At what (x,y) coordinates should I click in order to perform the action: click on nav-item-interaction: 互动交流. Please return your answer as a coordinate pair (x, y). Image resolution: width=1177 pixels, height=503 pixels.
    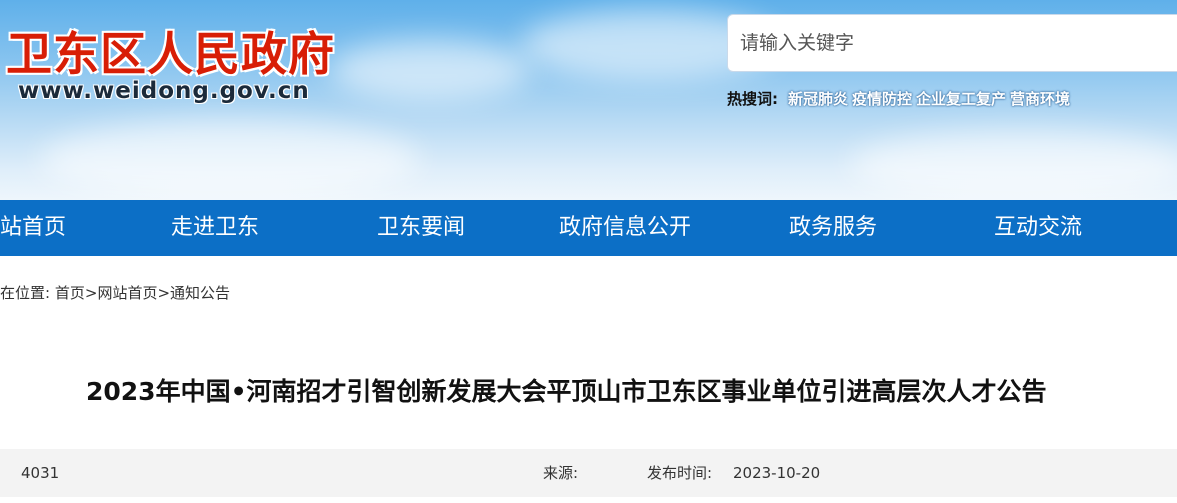
    Looking at the image, I should click on (1038, 228).